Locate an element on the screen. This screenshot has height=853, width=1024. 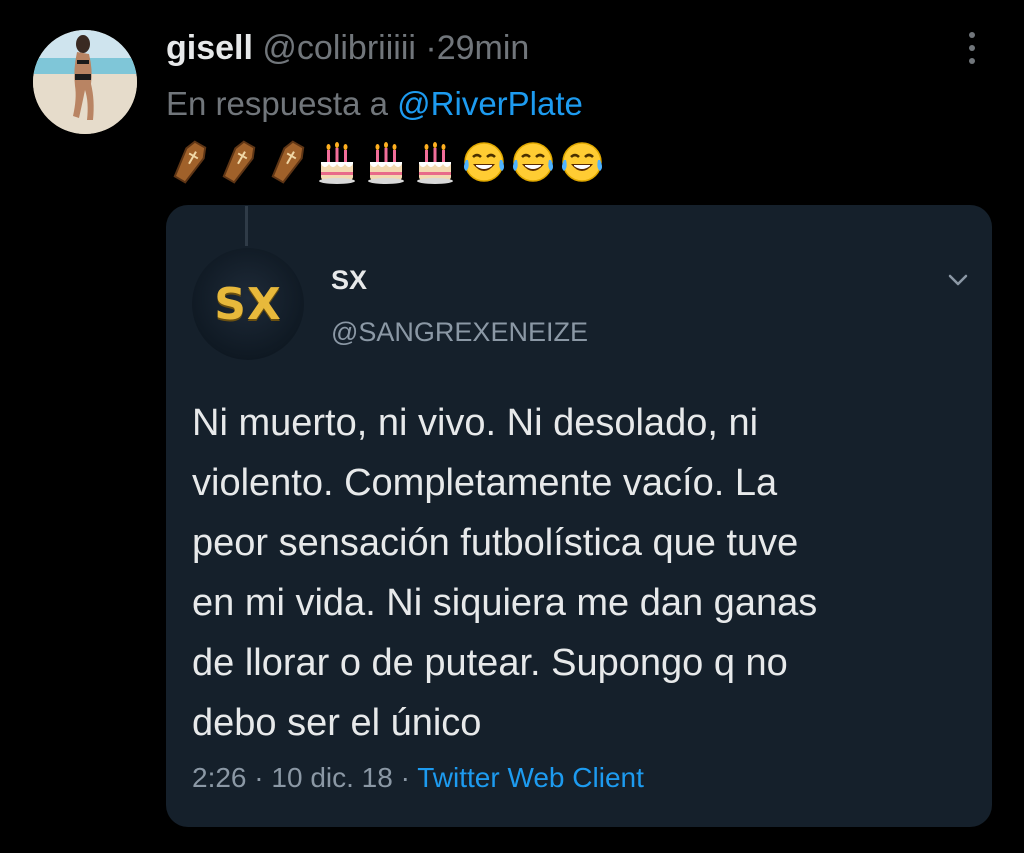
more-options-icon is located at coordinates (972, 48).